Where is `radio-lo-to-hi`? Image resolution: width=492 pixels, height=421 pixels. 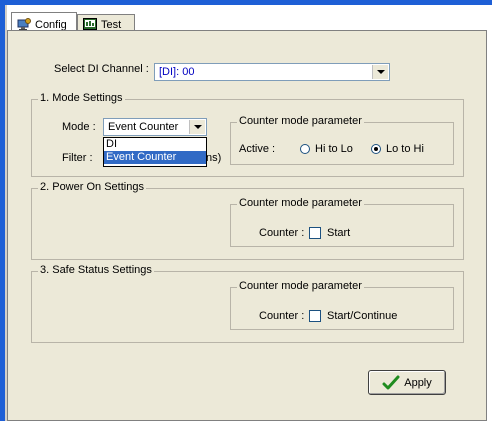
radio-lo-to-hi is located at coordinates (376, 149).